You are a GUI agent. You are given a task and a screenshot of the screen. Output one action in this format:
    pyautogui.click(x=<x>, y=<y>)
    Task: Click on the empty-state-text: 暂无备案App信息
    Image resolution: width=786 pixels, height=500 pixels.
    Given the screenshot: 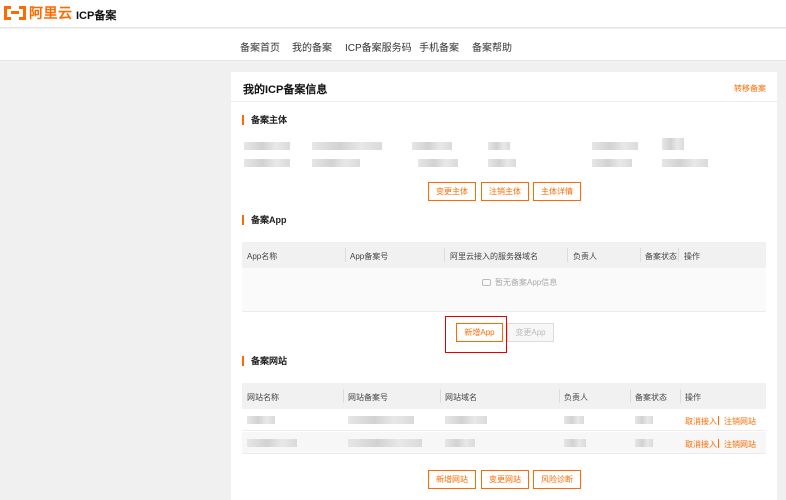 What is the action you would take?
    pyautogui.click(x=526, y=282)
    